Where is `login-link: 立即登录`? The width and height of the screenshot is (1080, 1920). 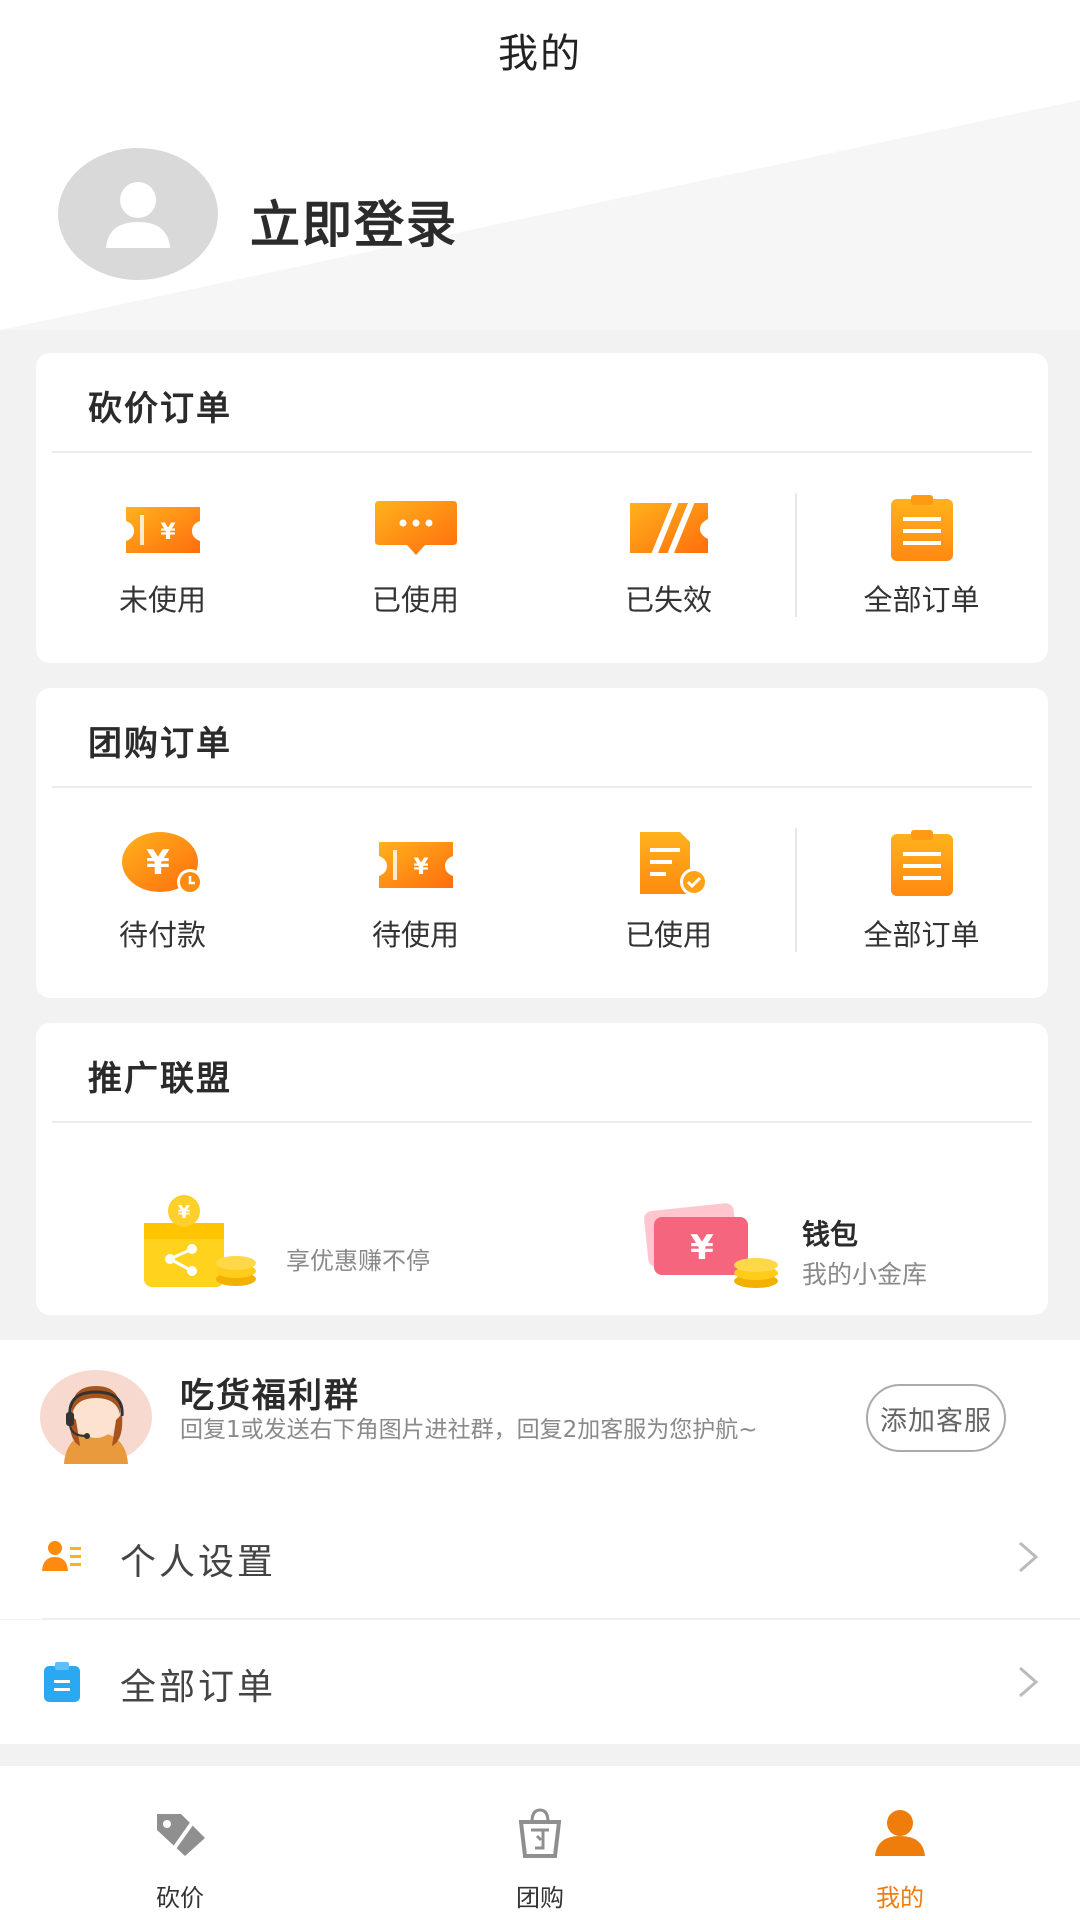
login-link: 立即登录 is located at coordinates (354, 221).